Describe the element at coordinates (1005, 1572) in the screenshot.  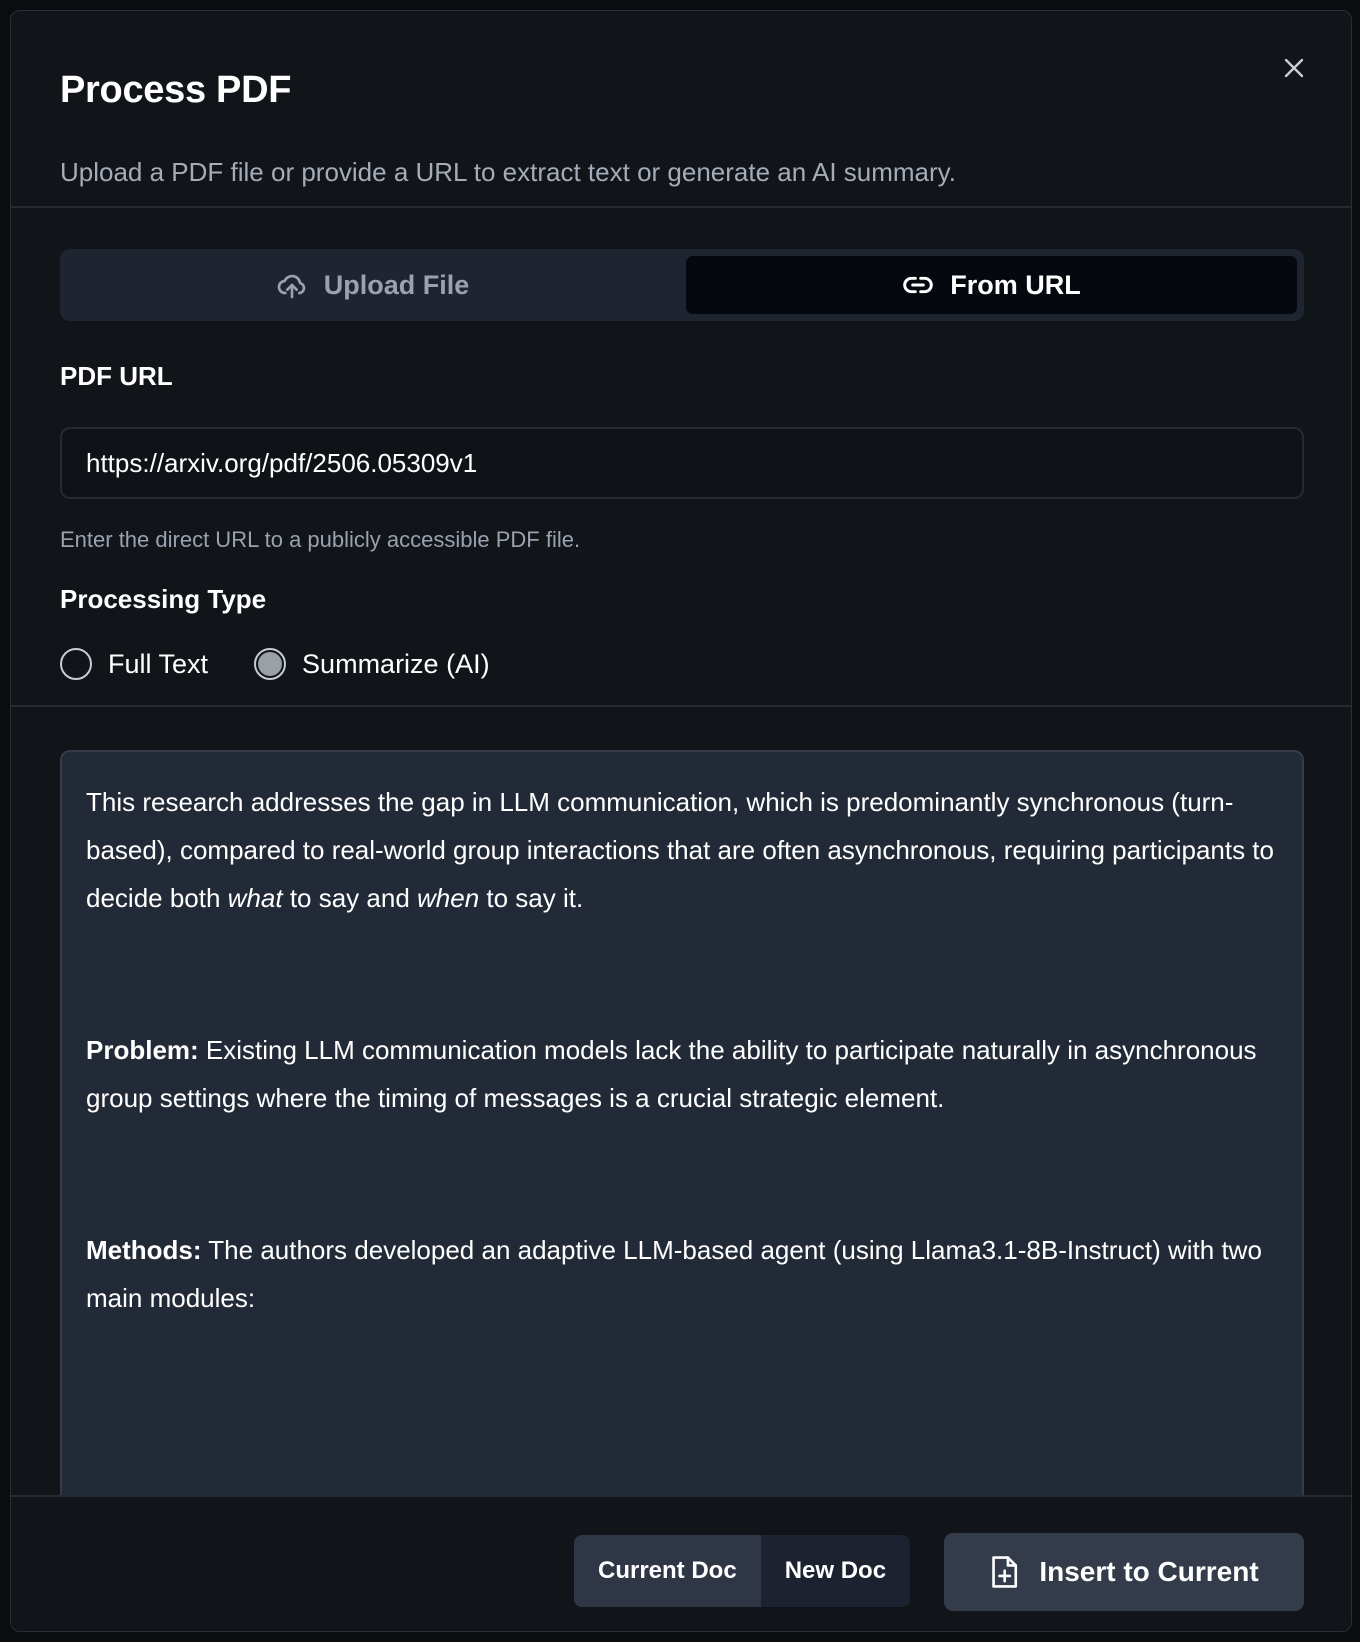
I see `file-plus-icon` at that location.